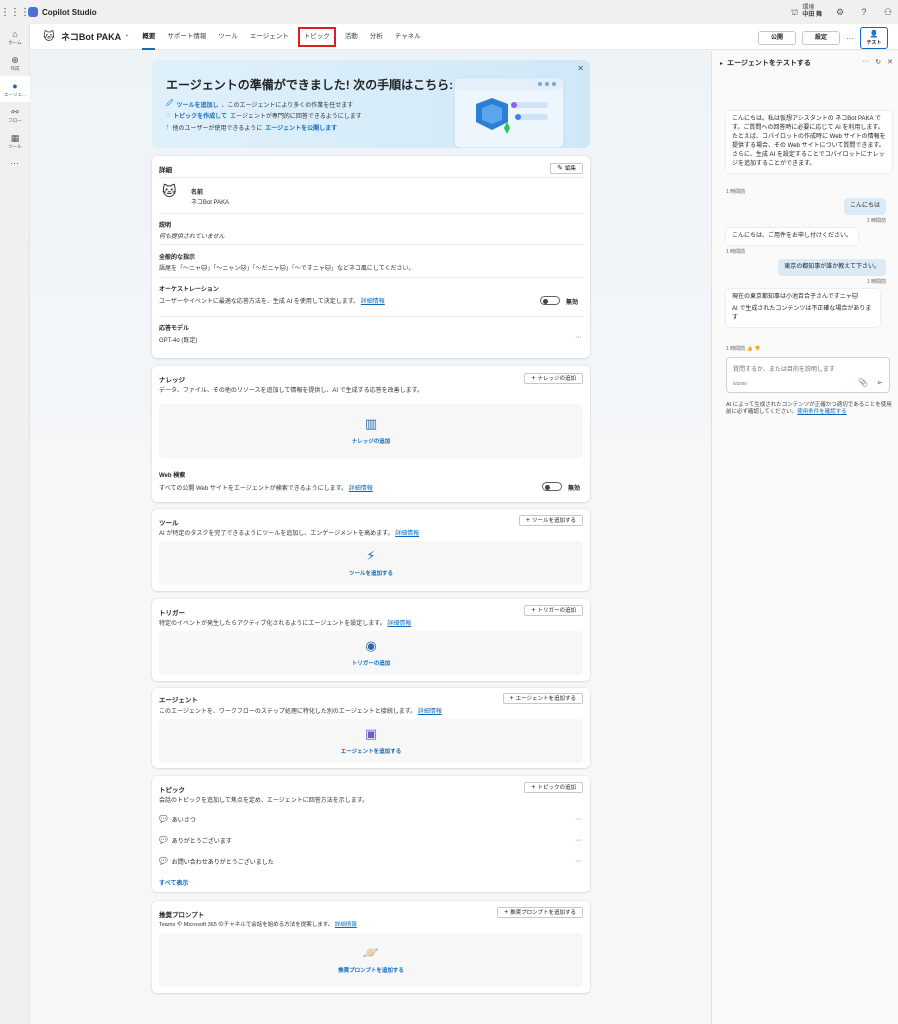  What do you see at coordinates (566, 168) in the screenshot?
I see `edit-details-button: ✎ 編集` at bounding box center [566, 168].